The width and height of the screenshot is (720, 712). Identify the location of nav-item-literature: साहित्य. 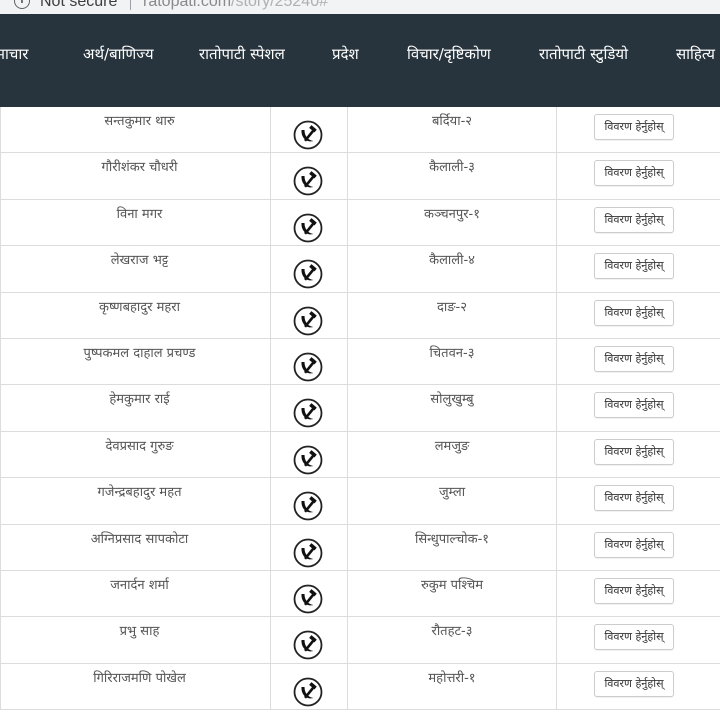
(695, 54).